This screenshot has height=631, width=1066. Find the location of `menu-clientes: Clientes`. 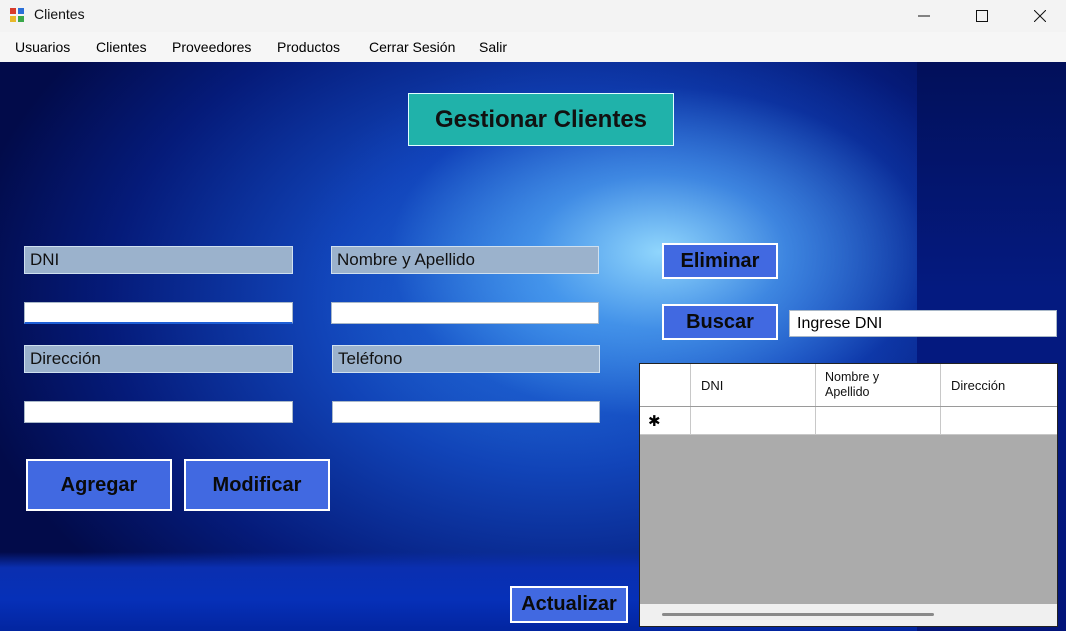

menu-clientes: Clientes is located at coordinates (121, 47).